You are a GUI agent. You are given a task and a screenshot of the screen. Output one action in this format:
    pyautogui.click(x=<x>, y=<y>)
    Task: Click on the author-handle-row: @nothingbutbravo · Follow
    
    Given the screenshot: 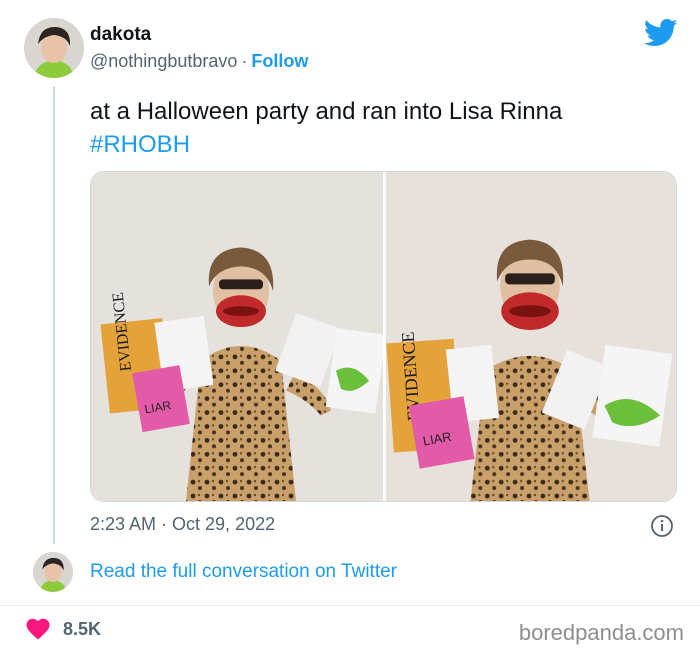 What is the action you would take?
    pyautogui.click(x=199, y=61)
    